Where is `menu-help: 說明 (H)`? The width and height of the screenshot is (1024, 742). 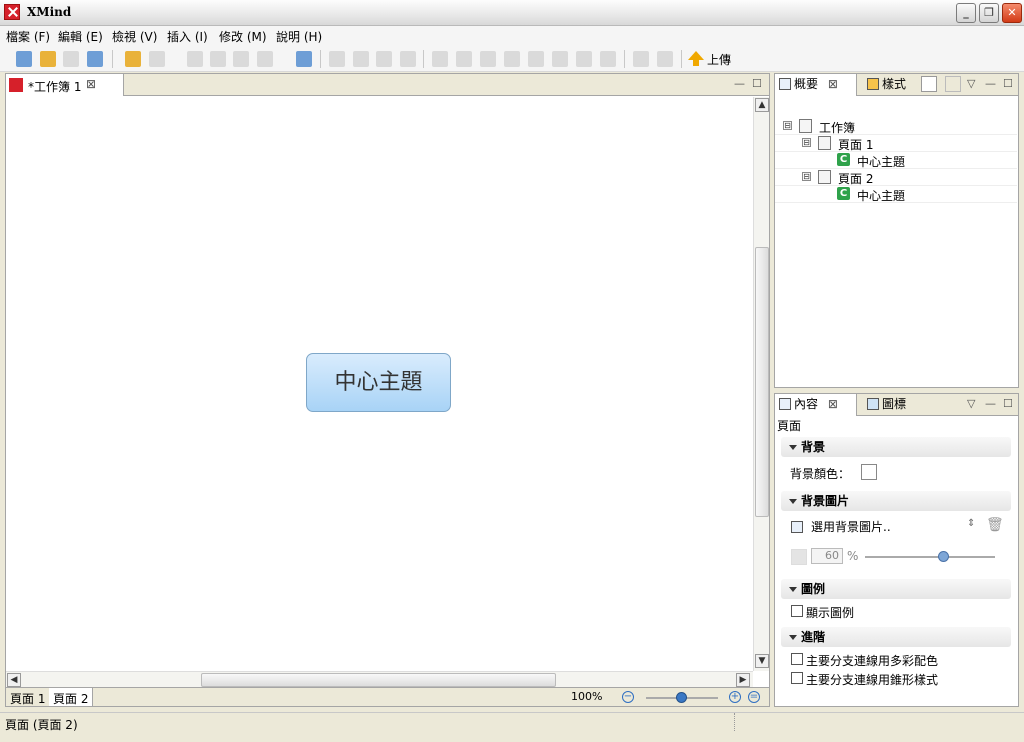 menu-help: 說明 (H) is located at coordinates (299, 36).